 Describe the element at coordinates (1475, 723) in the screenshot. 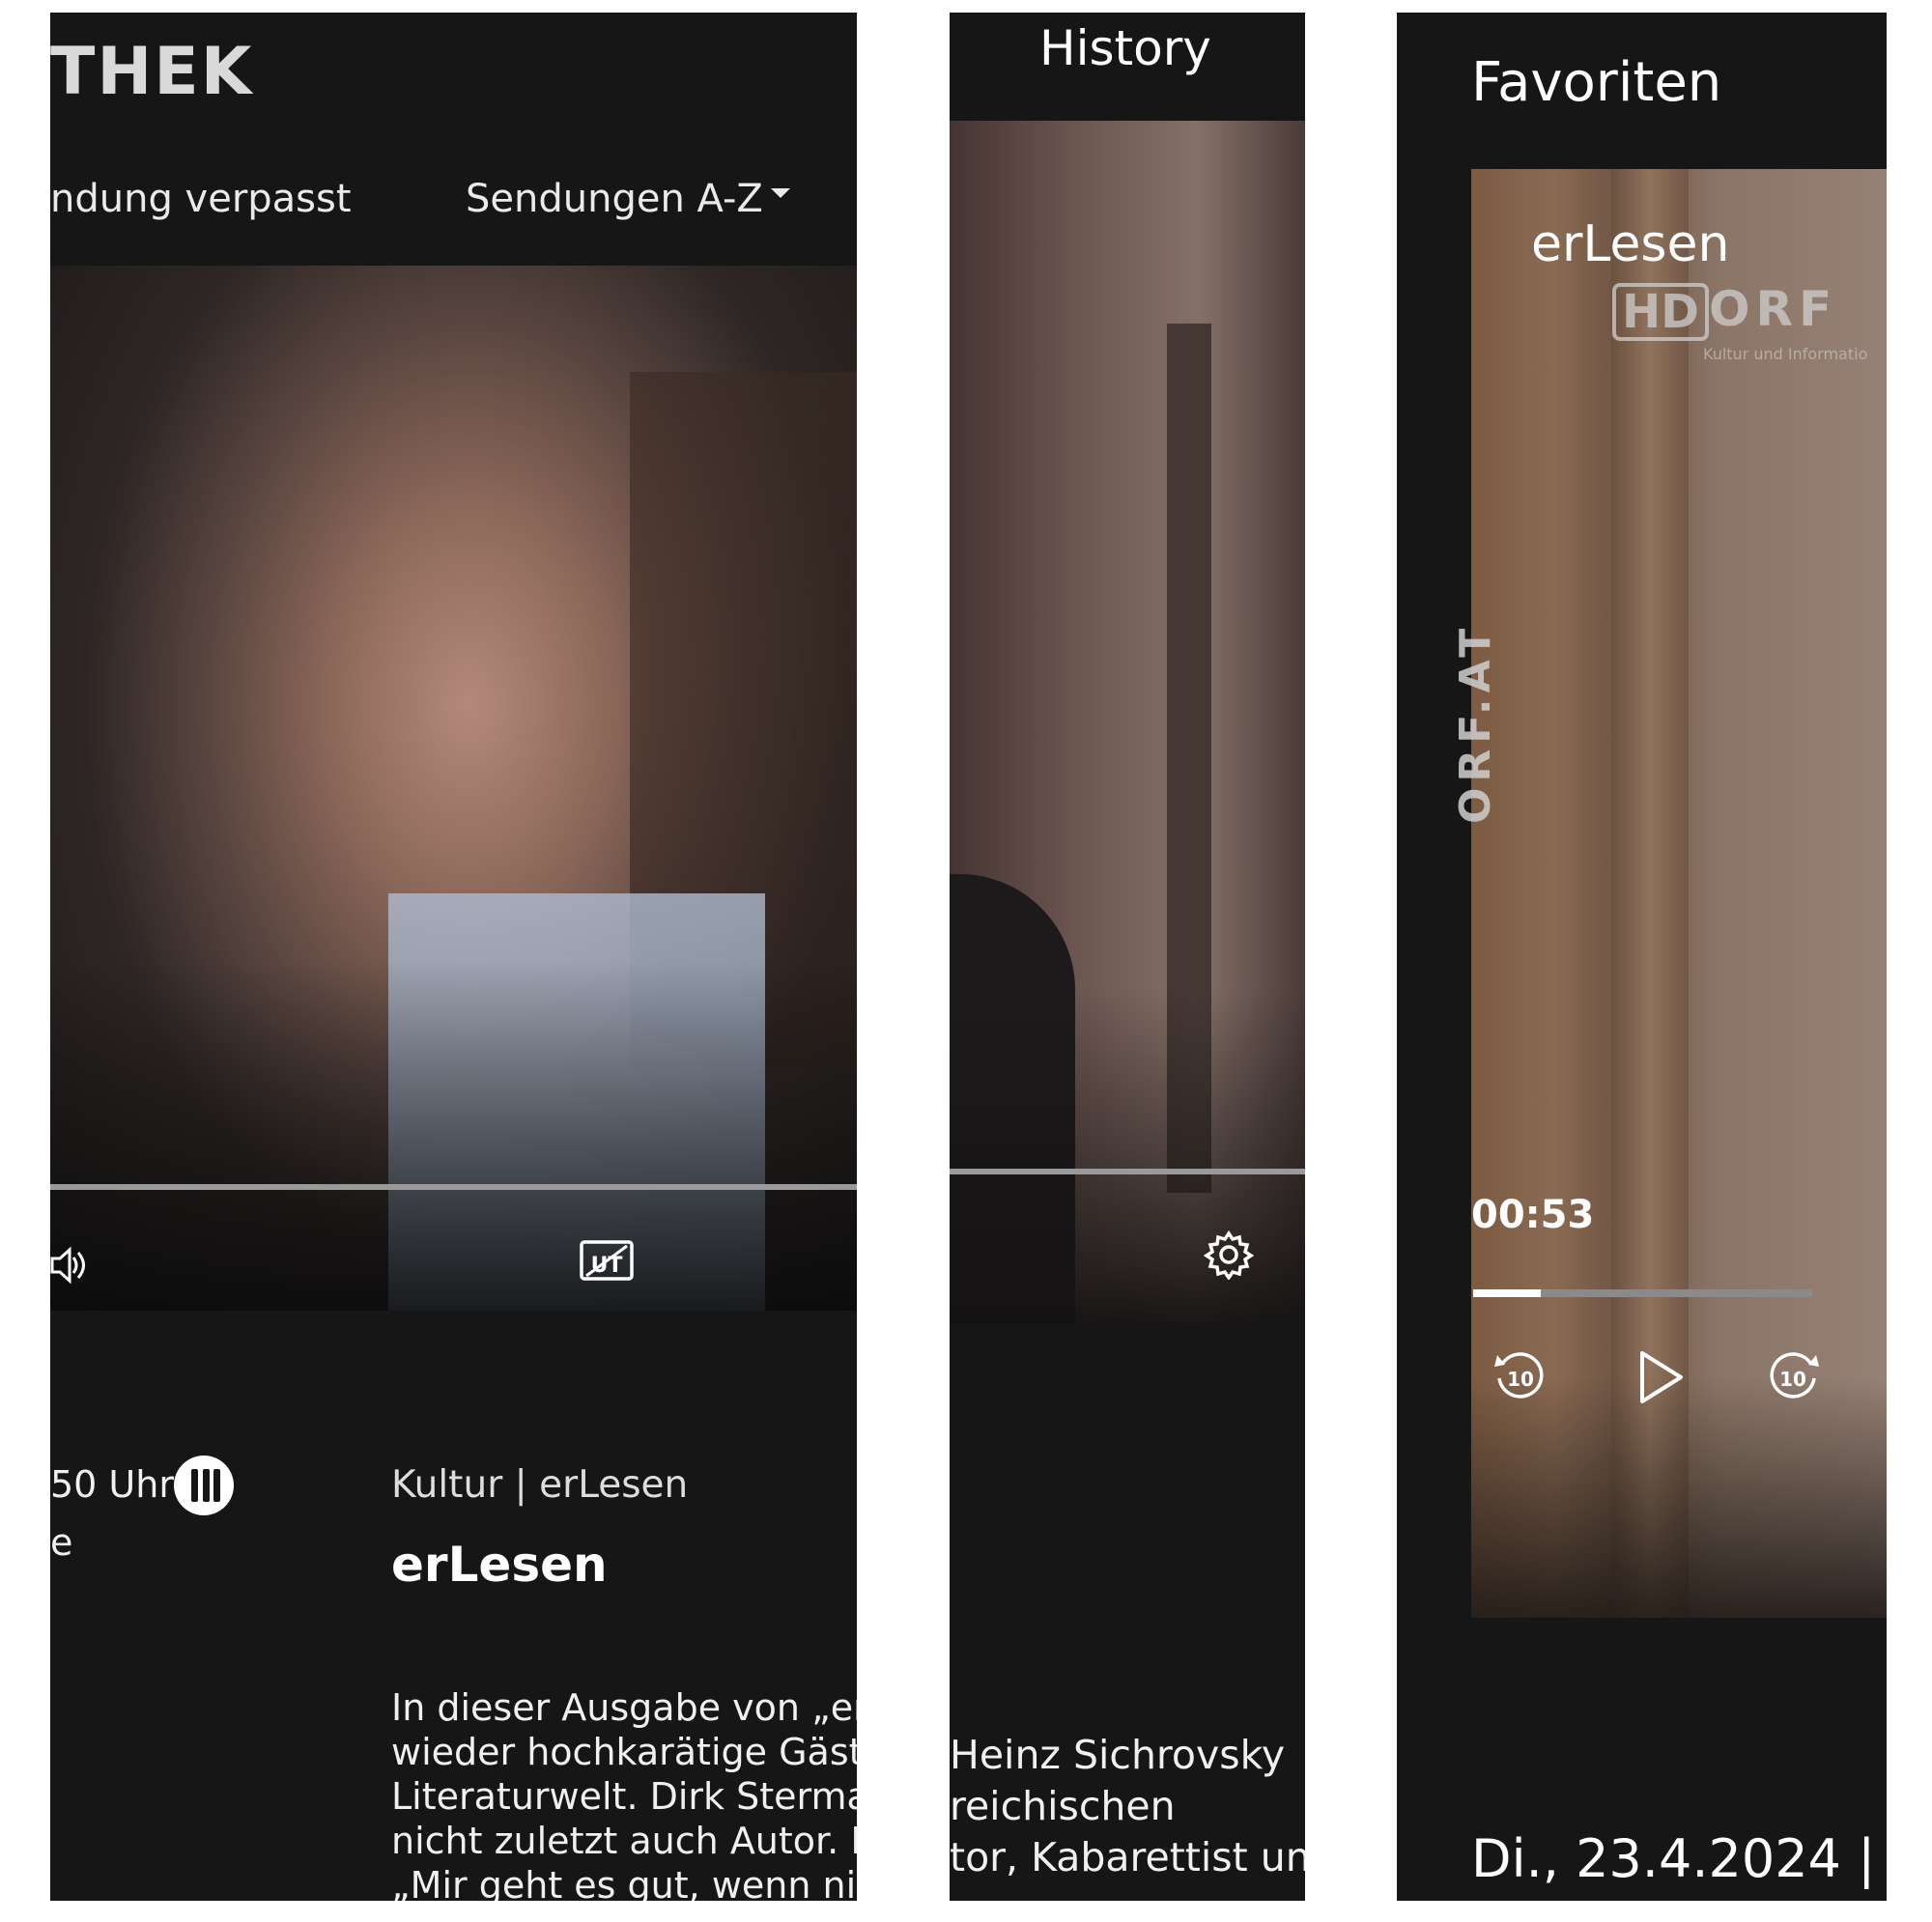

I see `orf-at-watermark: ORF.AT` at that location.